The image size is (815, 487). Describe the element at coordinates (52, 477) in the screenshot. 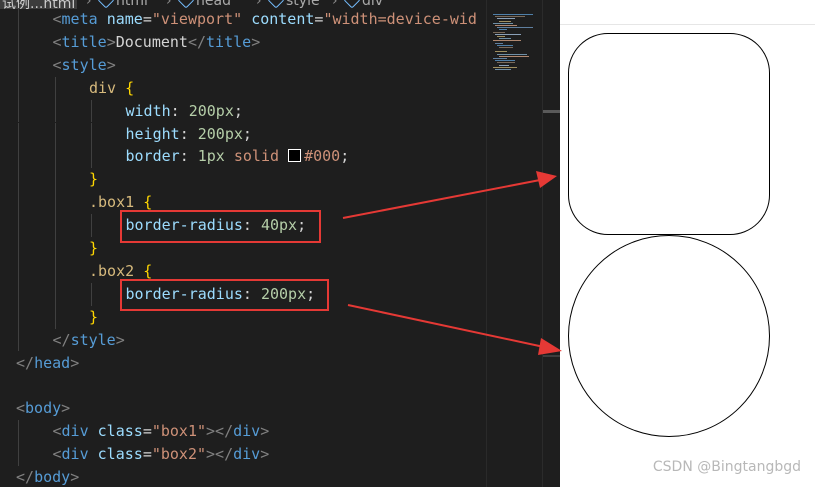

I see `code-token: body` at that location.